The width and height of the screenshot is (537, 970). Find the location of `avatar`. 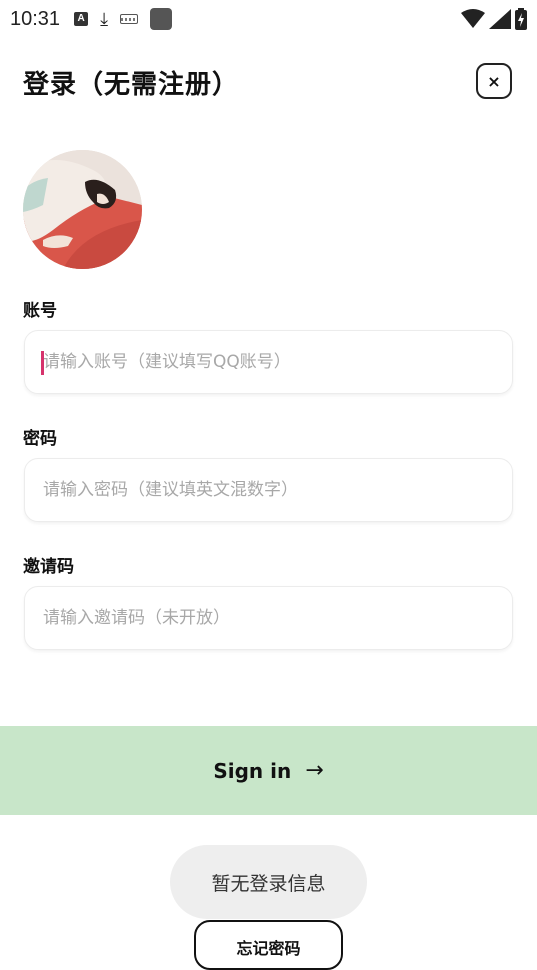

avatar is located at coordinates (82, 209).